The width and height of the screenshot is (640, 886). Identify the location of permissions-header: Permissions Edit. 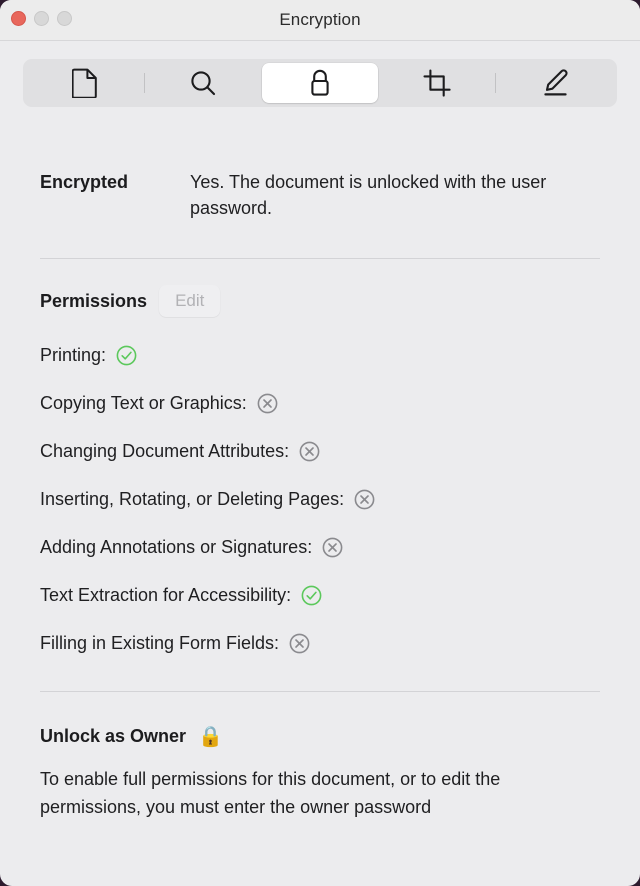
(320, 288).